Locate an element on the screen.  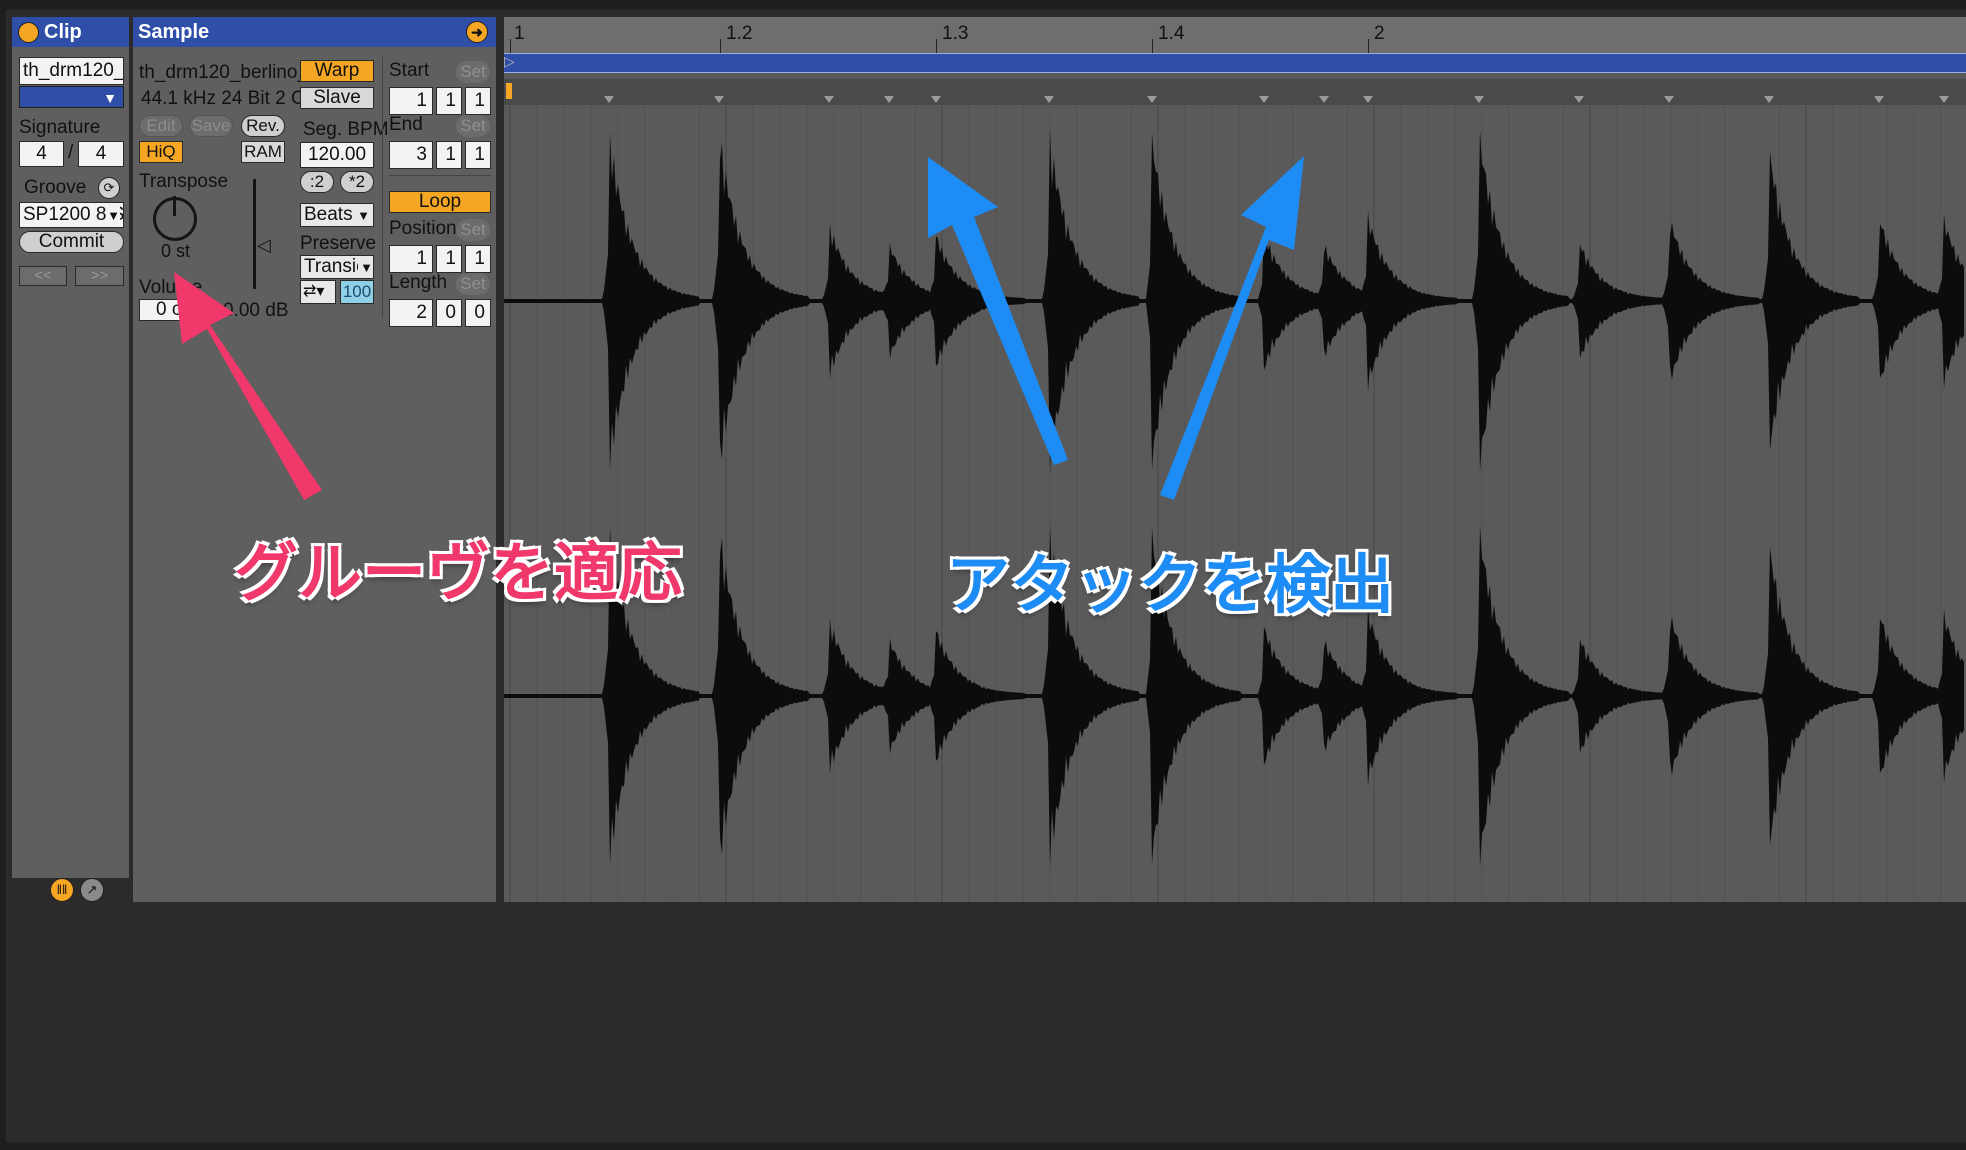
warp-mode-selector: Beats ▼ is located at coordinates (337, 215).